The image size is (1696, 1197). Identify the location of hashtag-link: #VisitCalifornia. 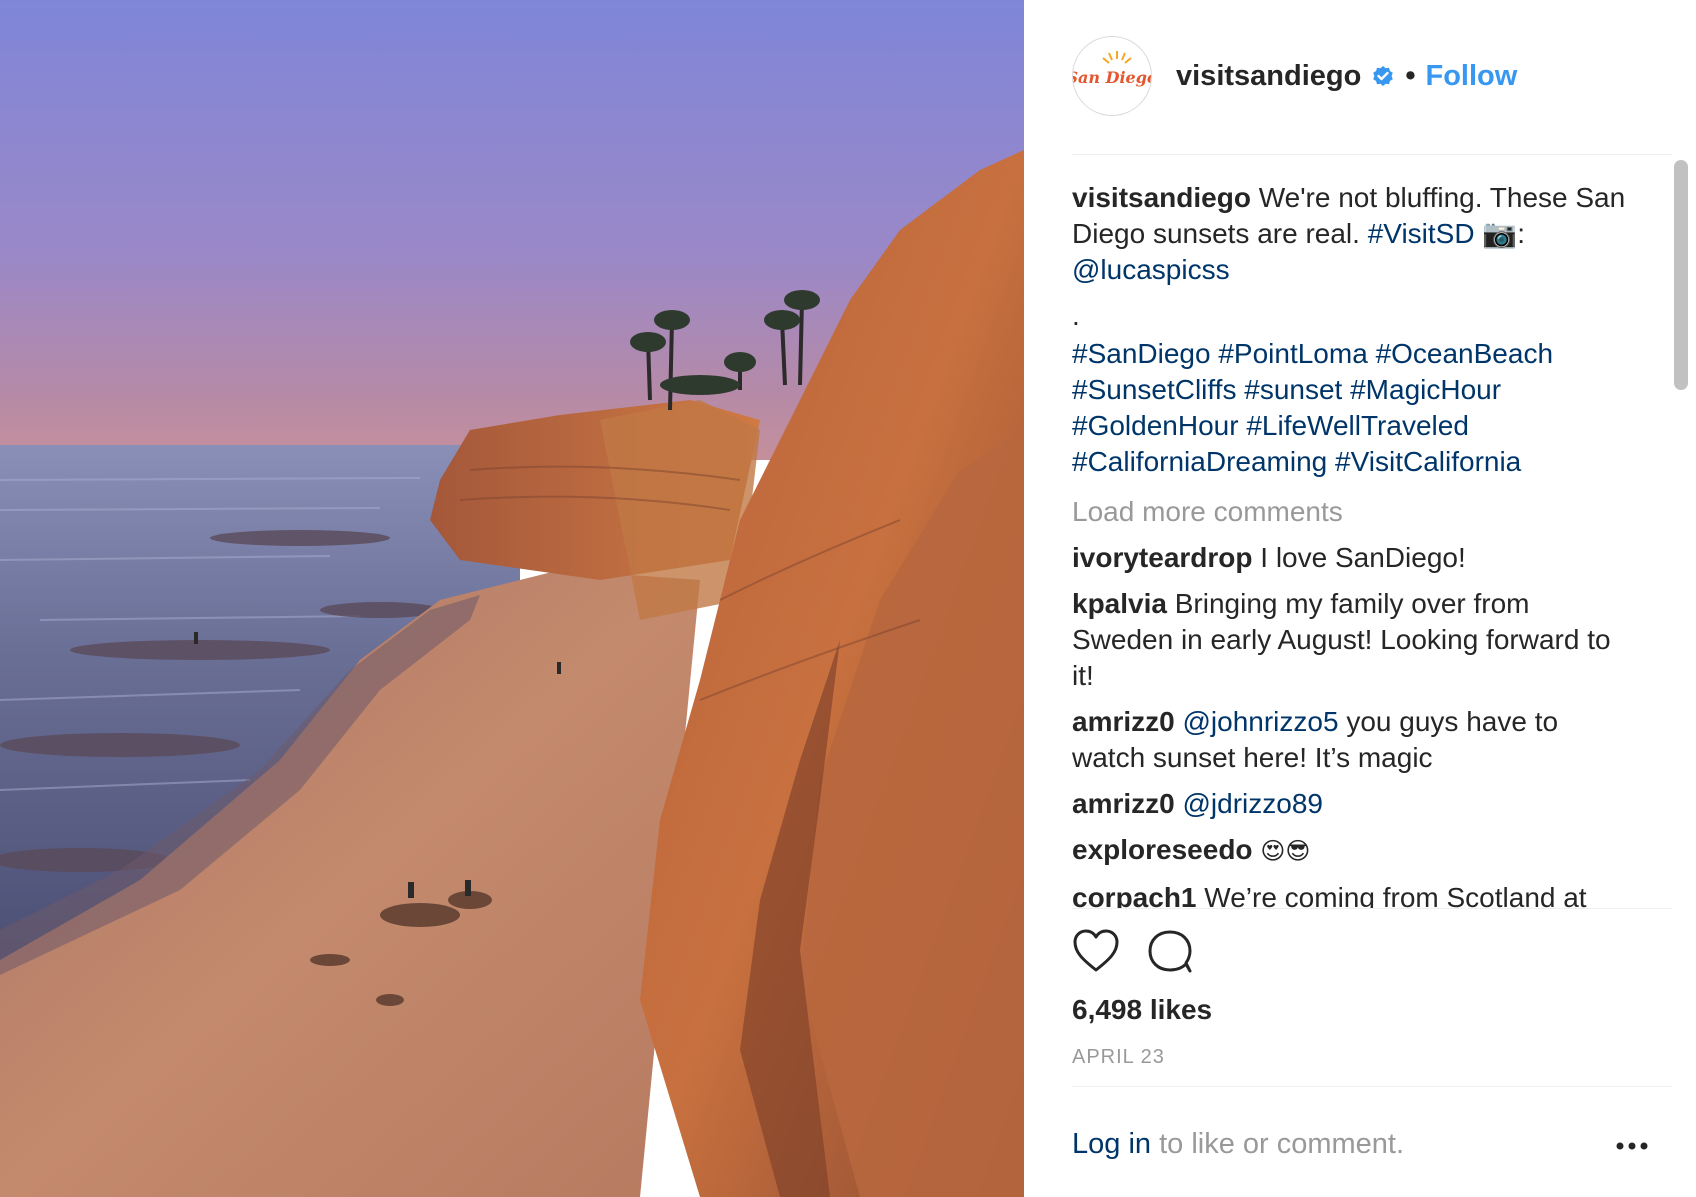
(1428, 461).